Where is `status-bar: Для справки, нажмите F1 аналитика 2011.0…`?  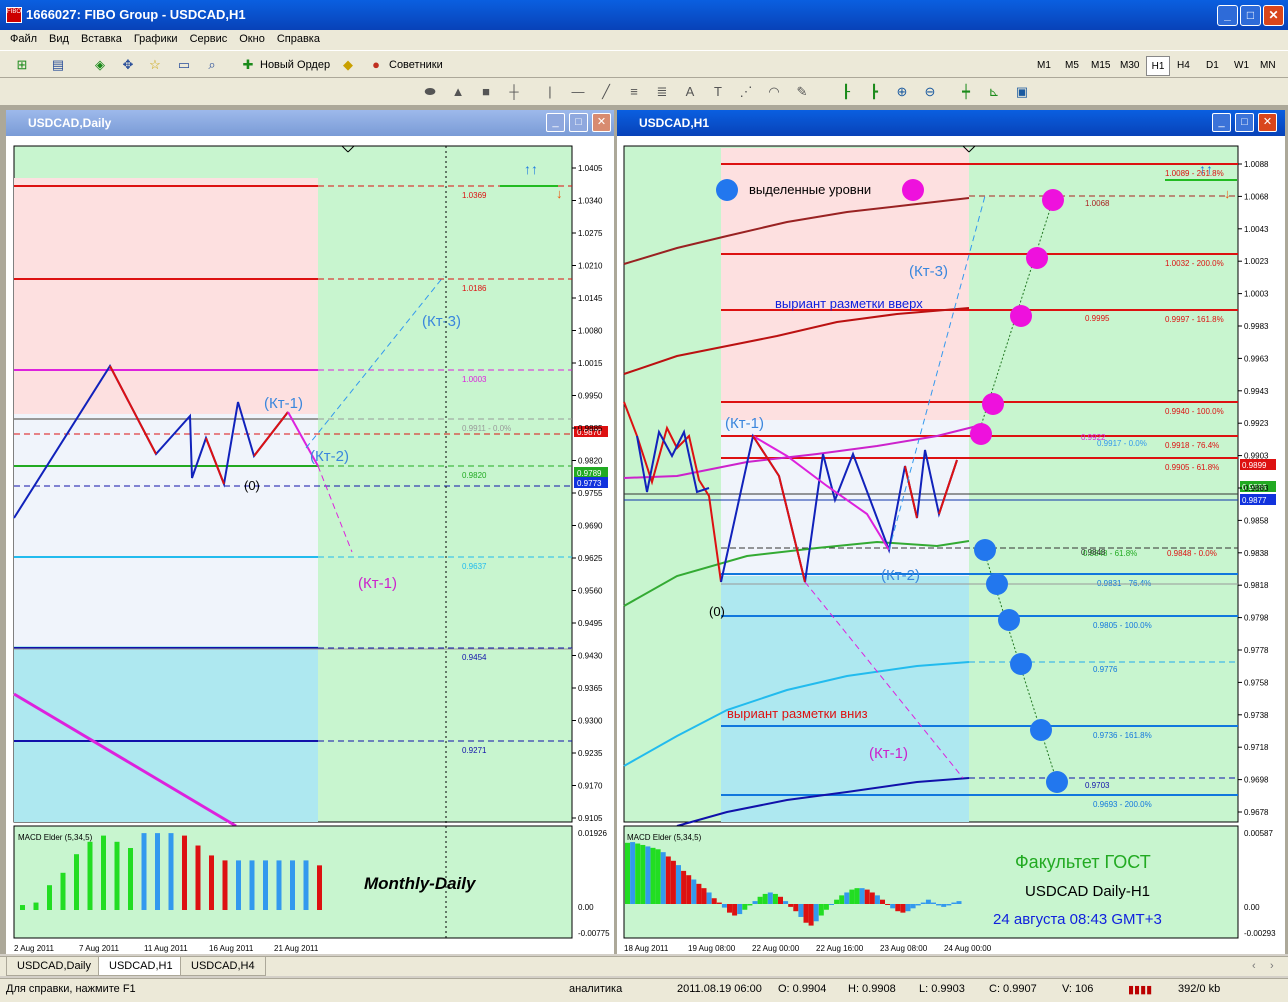 status-bar: Для справки, нажмите F1 аналитика 2011.0… is located at coordinates (644, 990).